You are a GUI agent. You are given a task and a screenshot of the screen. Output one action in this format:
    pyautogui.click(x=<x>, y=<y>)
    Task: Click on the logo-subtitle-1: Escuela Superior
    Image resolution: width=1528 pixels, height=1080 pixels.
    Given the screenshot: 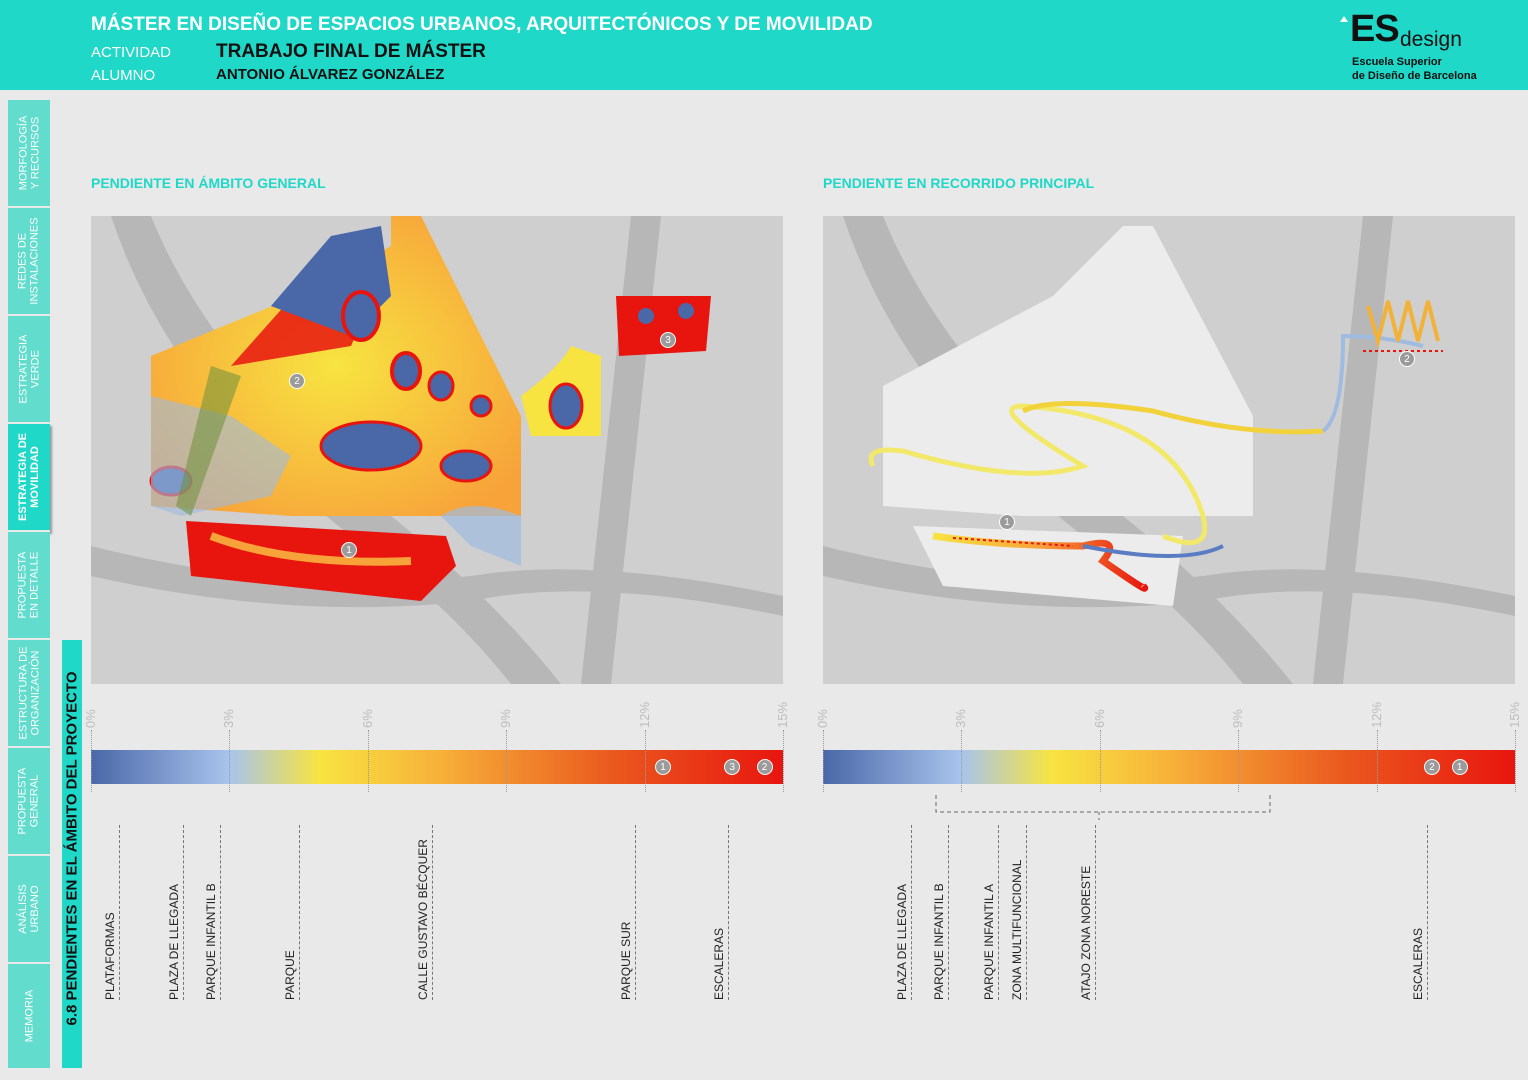 What is the action you would take?
    pyautogui.click(x=1397, y=62)
    